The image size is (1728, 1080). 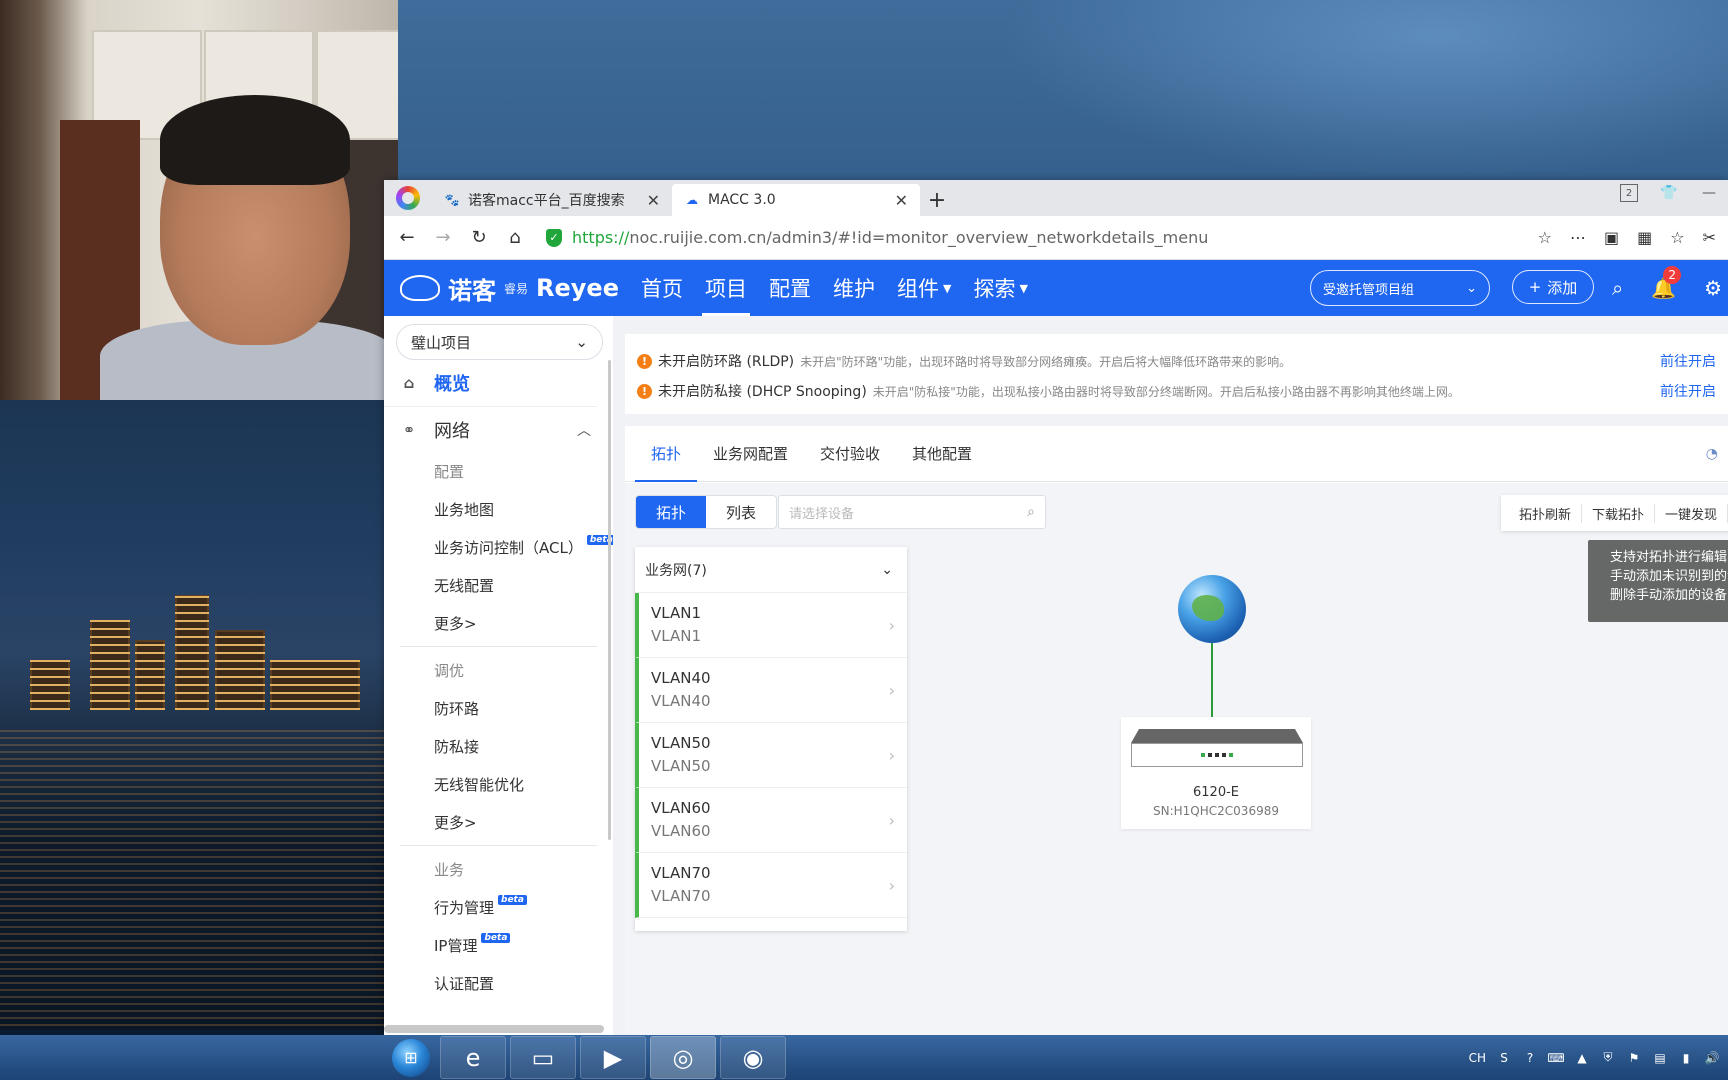 I want to click on enable-rldp-link: 前往开启, so click(x=1688, y=361).